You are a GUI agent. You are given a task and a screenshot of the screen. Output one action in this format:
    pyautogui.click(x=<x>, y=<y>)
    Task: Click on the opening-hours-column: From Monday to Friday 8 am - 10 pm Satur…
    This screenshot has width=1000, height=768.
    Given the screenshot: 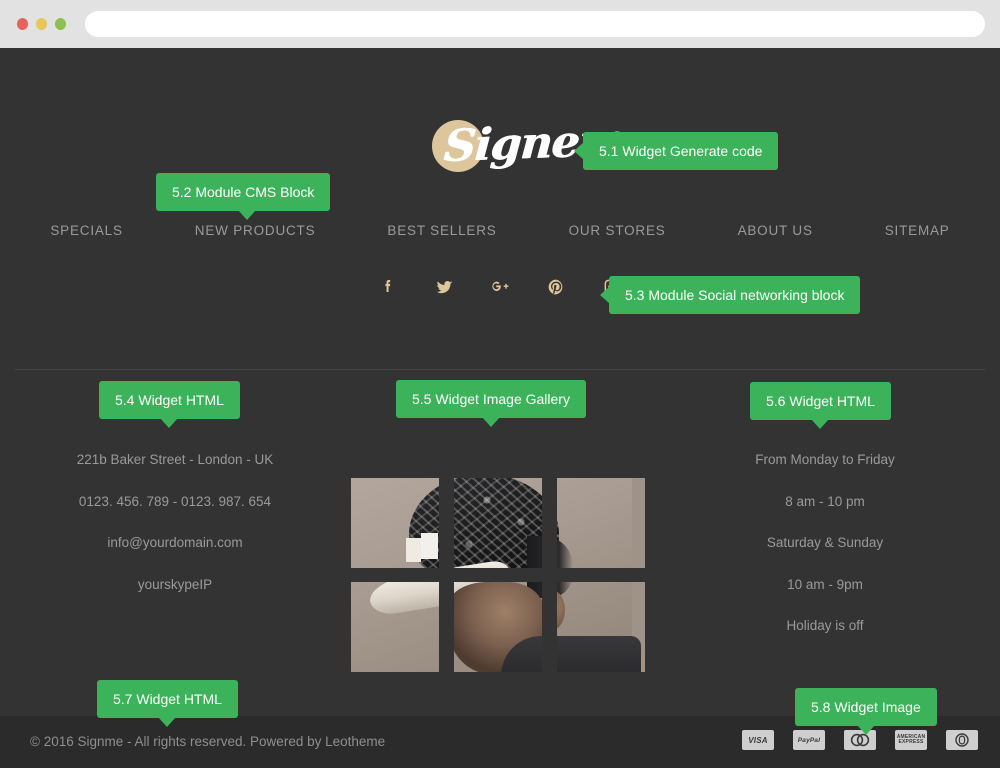 What is the action you would take?
    pyautogui.click(x=825, y=526)
    